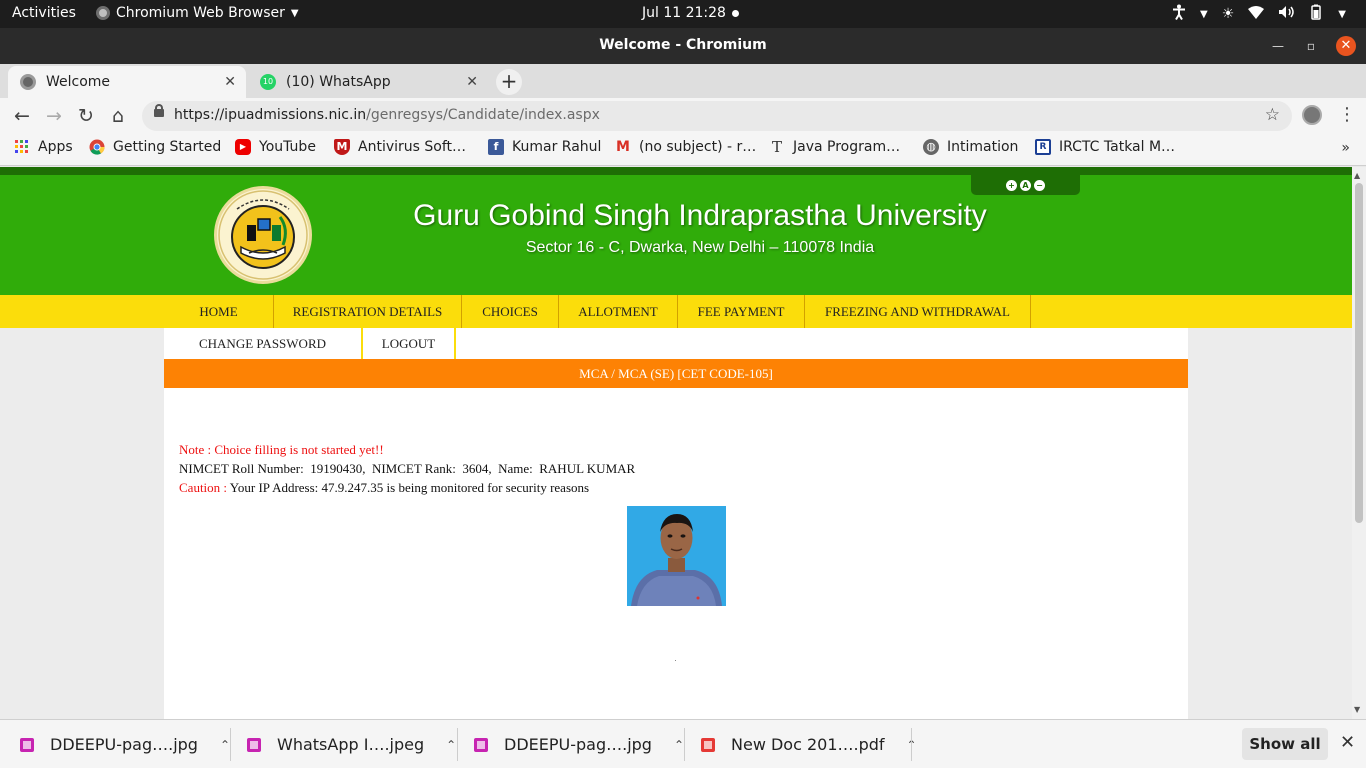 The width and height of the screenshot is (1366, 768). Describe the element at coordinates (557, 147) in the screenshot. I see `bookmark-label: Kumar Rahul` at that location.